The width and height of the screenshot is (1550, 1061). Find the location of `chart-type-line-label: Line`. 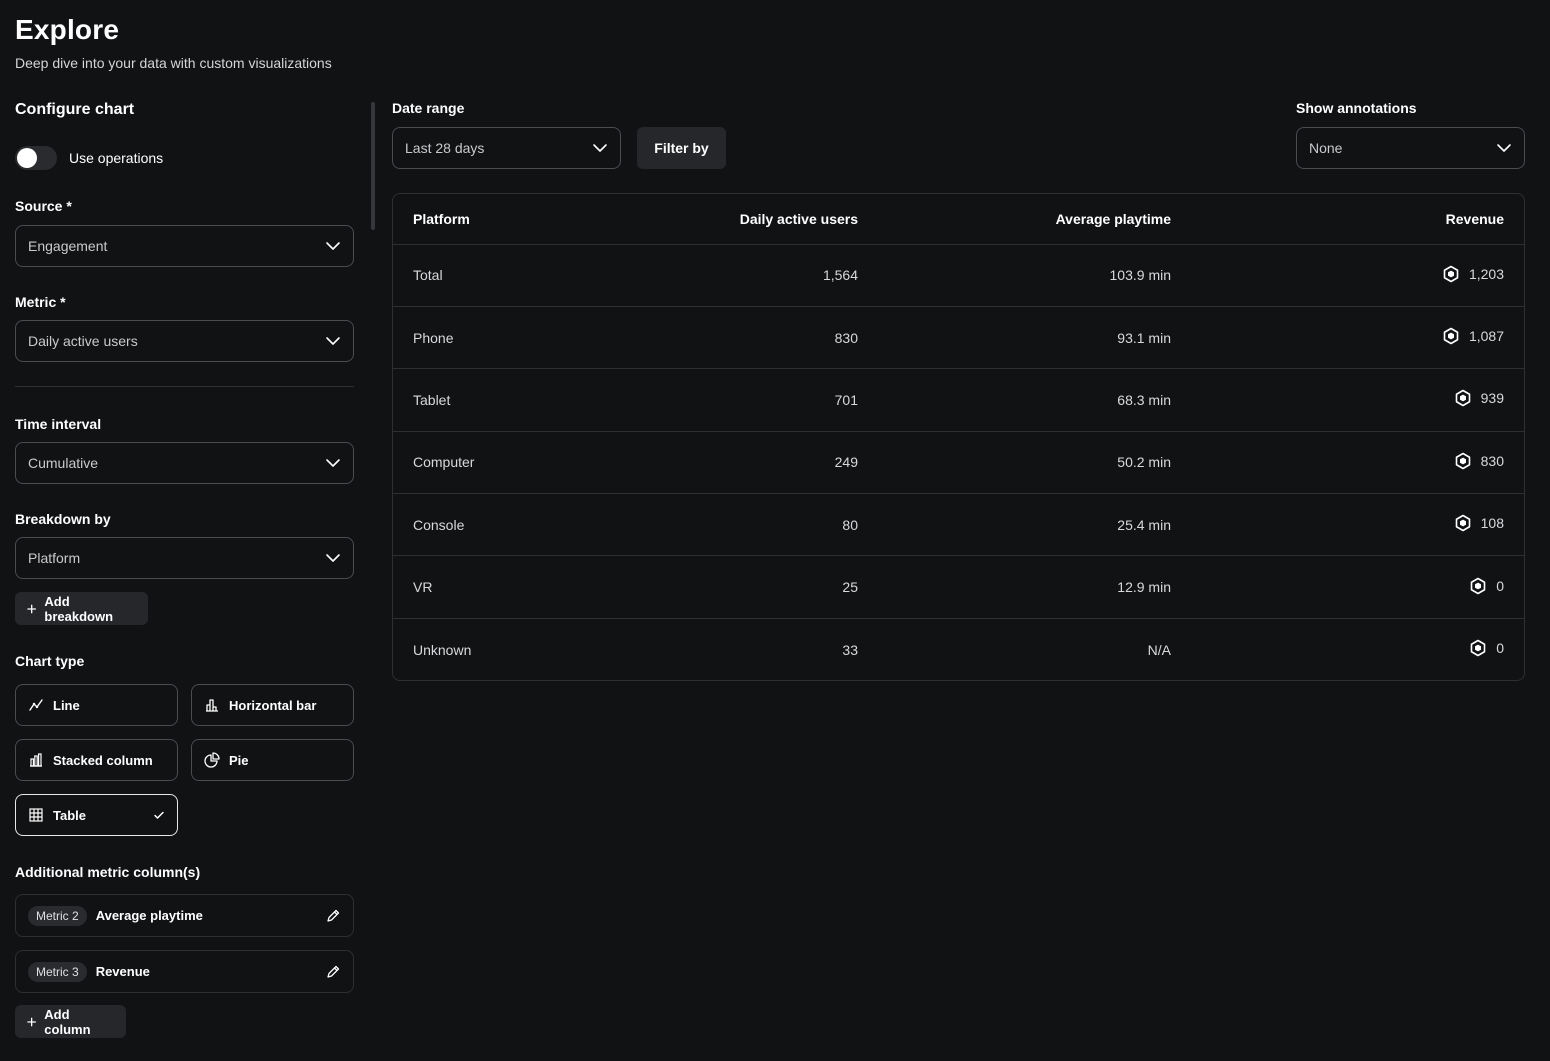

chart-type-line-label: Line is located at coordinates (66, 705).